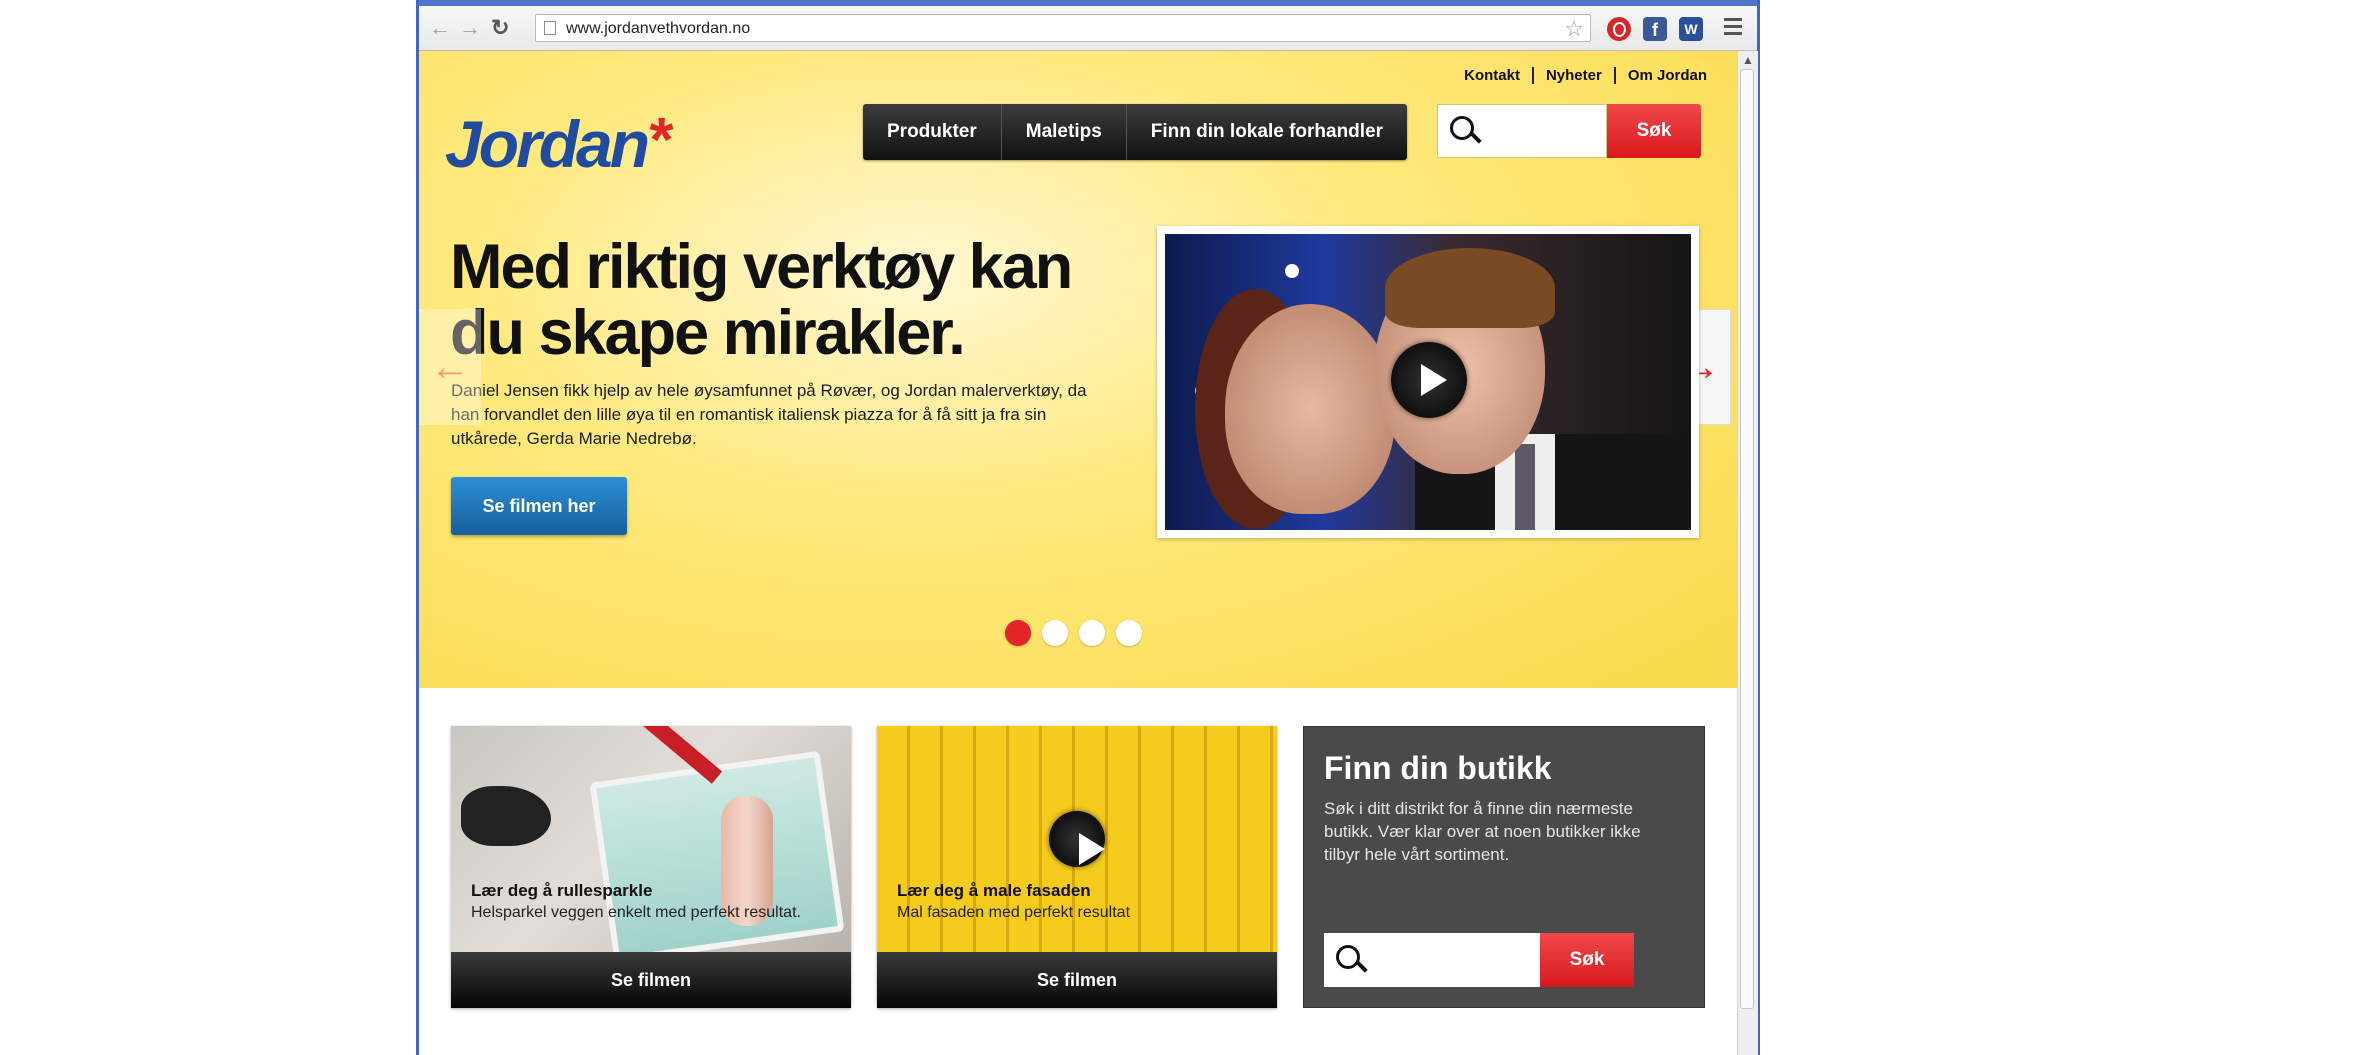  Describe the element at coordinates (562, 890) in the screenshot. I see `card-title: Lær deg å rullesparkle` at that location.